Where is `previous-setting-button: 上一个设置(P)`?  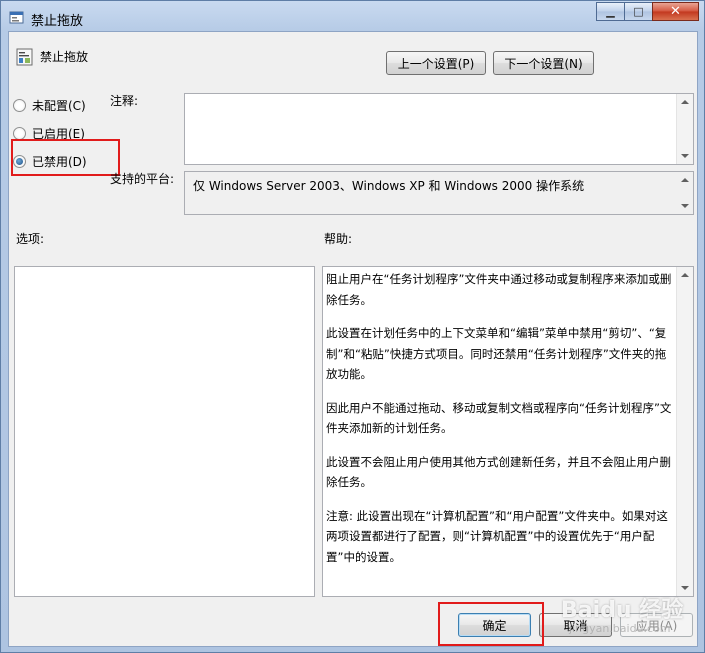 previous-setting-button: 上一个设置(P) is located at coordinates (436, 63).